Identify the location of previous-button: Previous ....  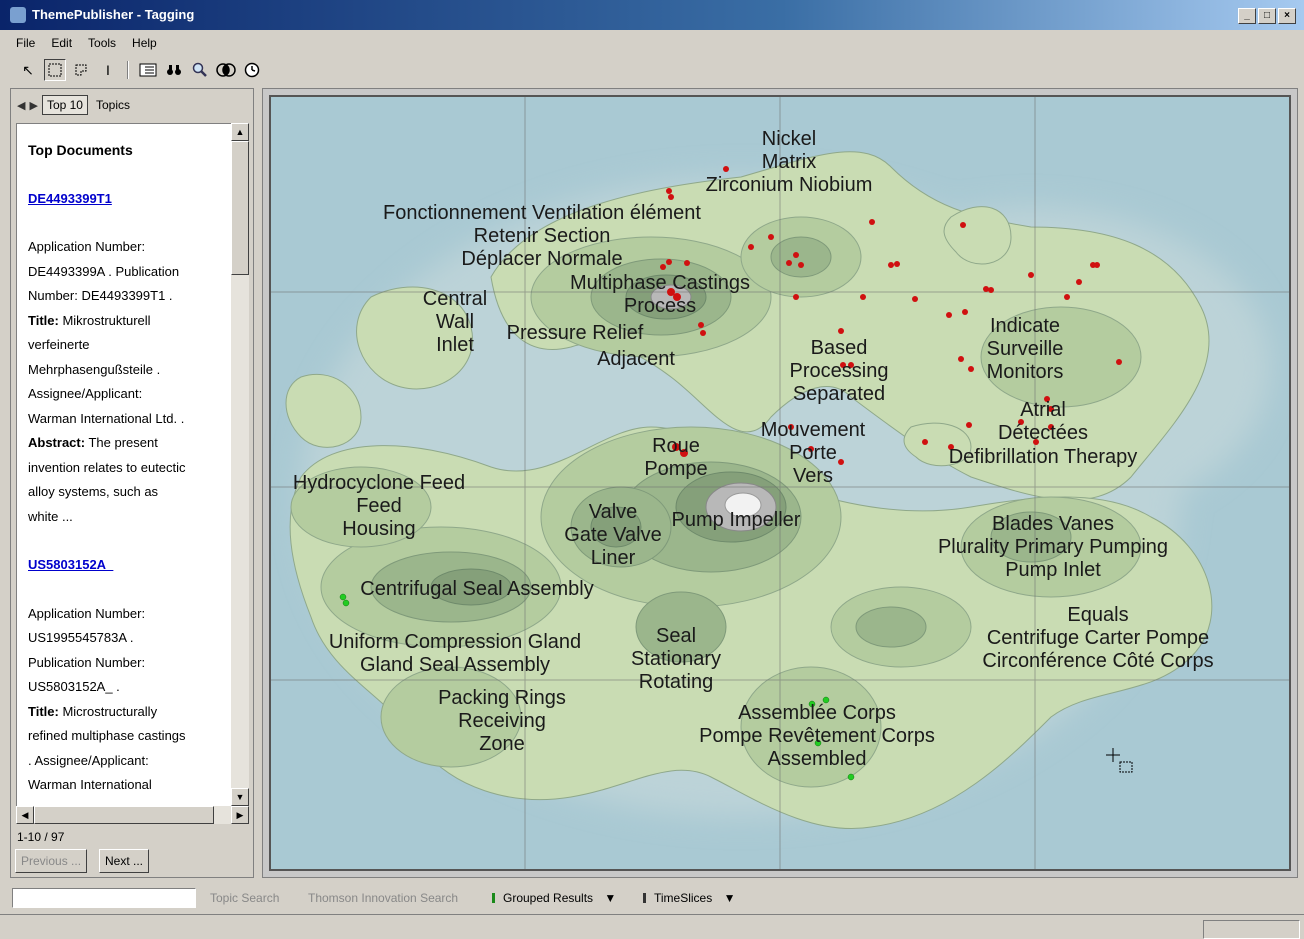
(51, 861).